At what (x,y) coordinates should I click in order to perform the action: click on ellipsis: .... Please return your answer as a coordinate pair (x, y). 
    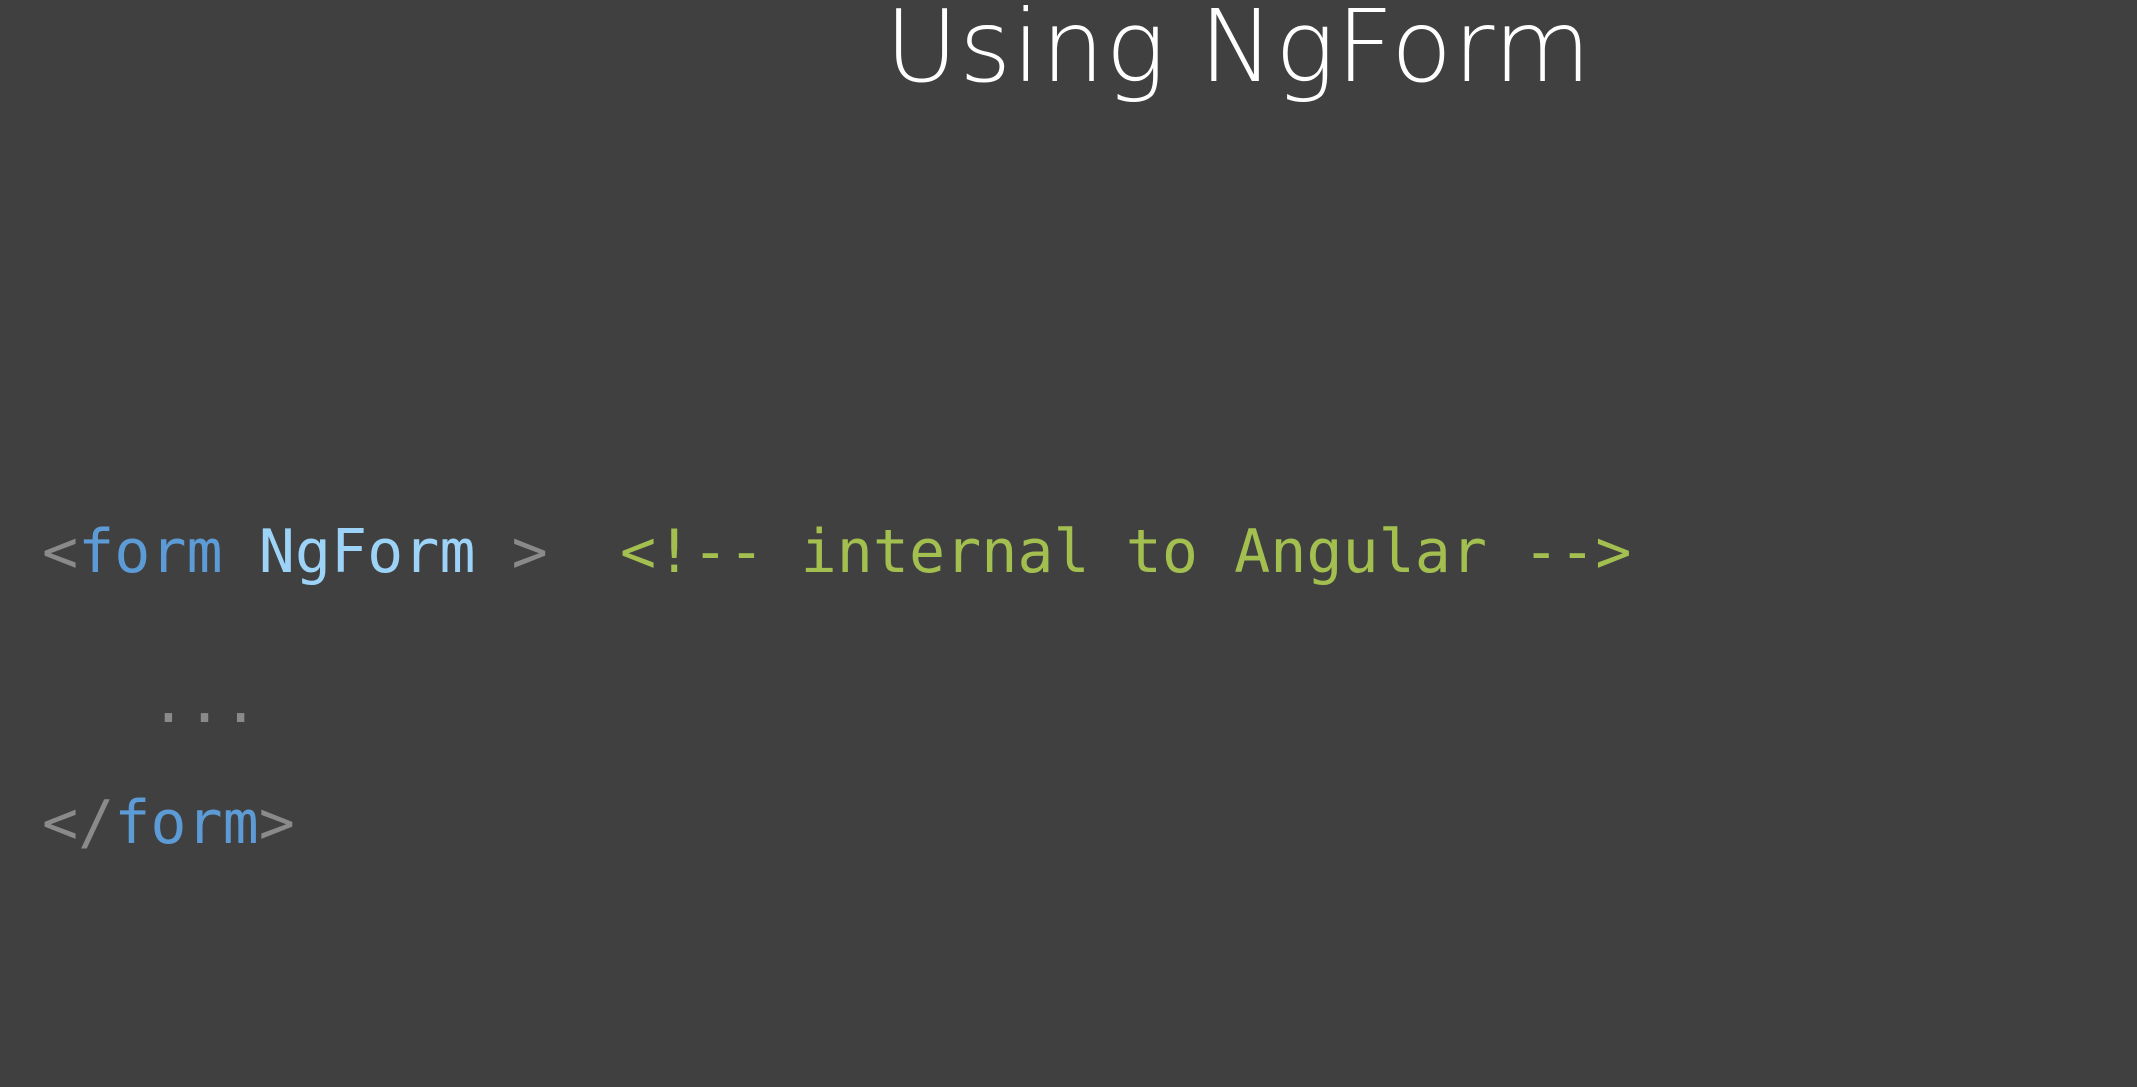
    Looking at the image, I should click on (204, 702).